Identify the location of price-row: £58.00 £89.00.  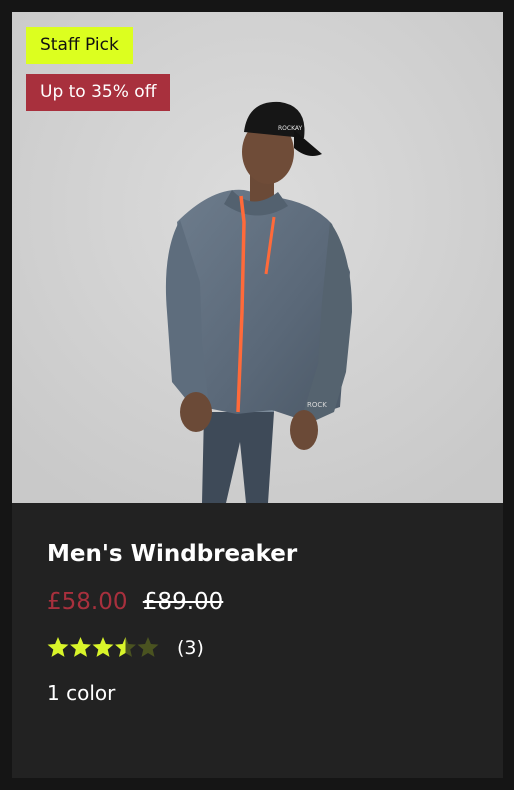
(135, 602).